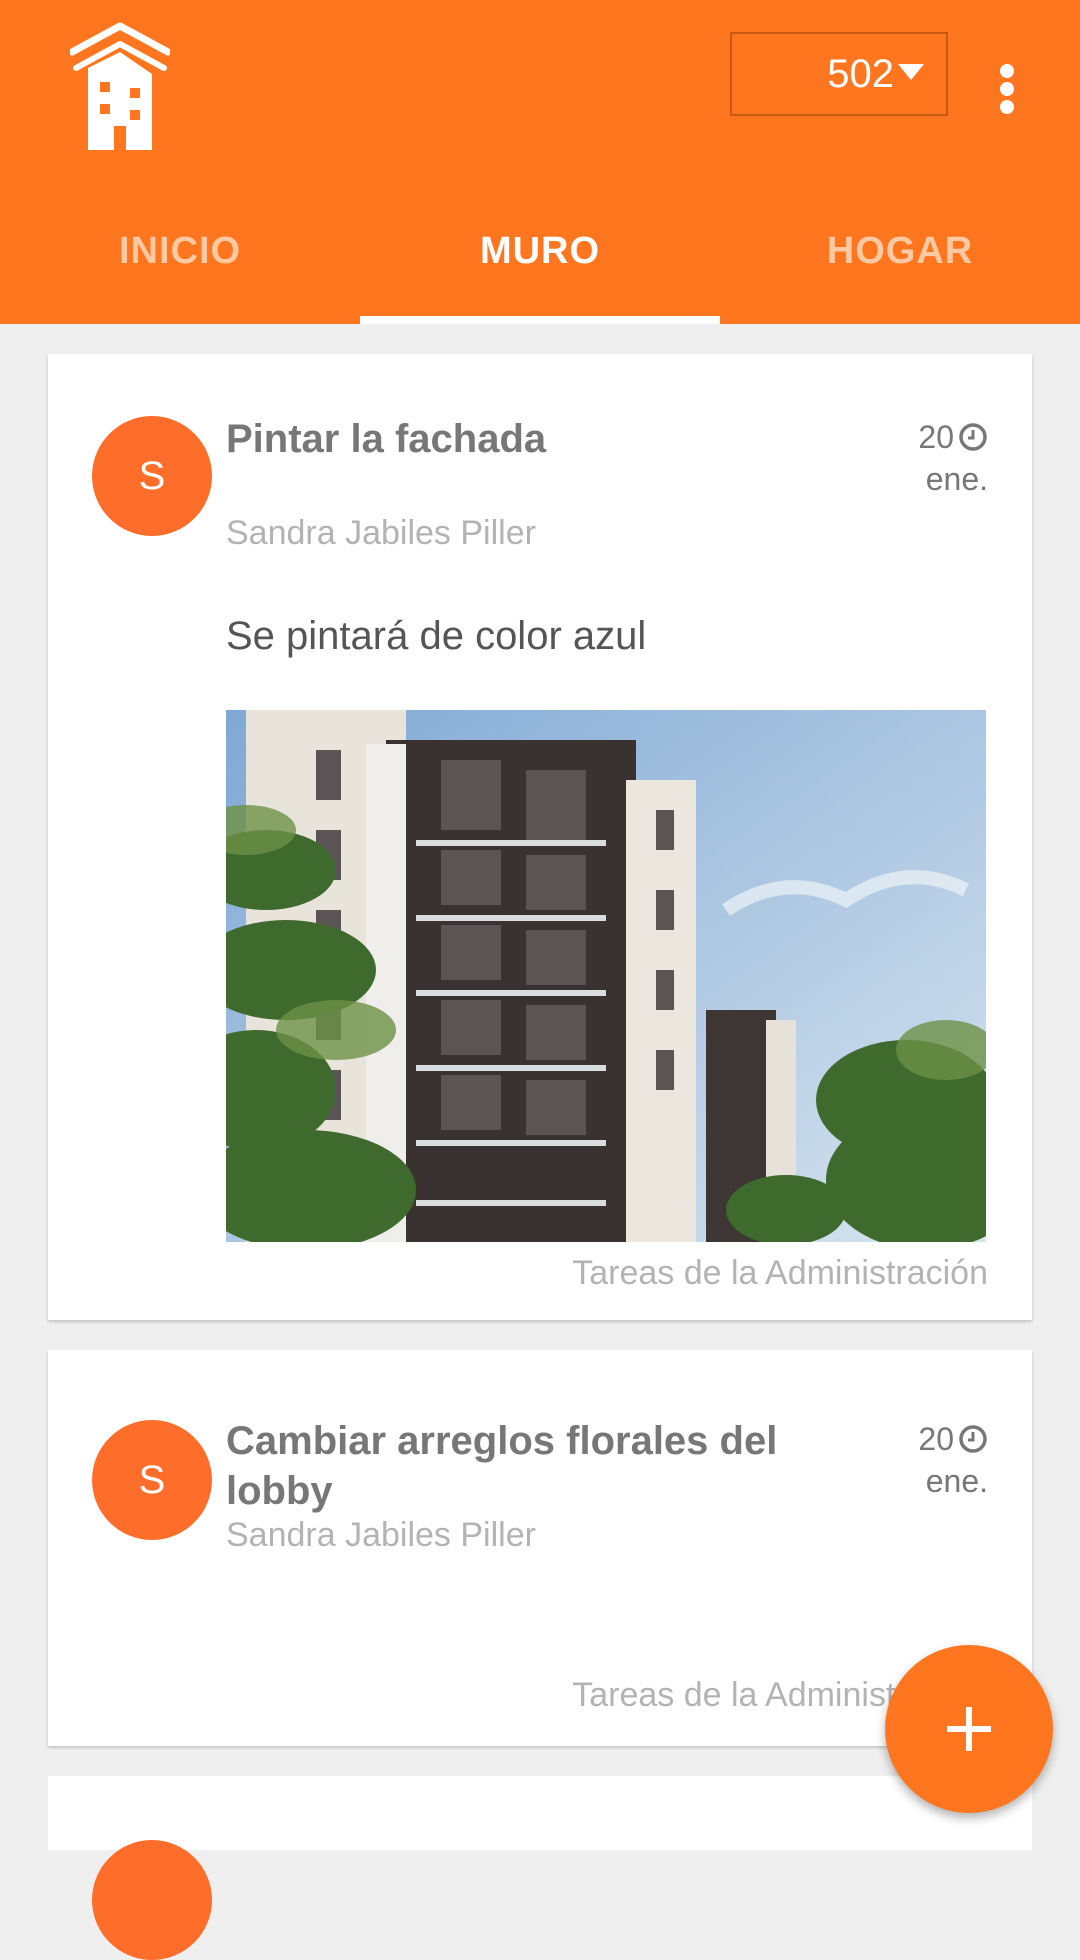  I want to click on dropdown-caret-icon, so click(911, 72).